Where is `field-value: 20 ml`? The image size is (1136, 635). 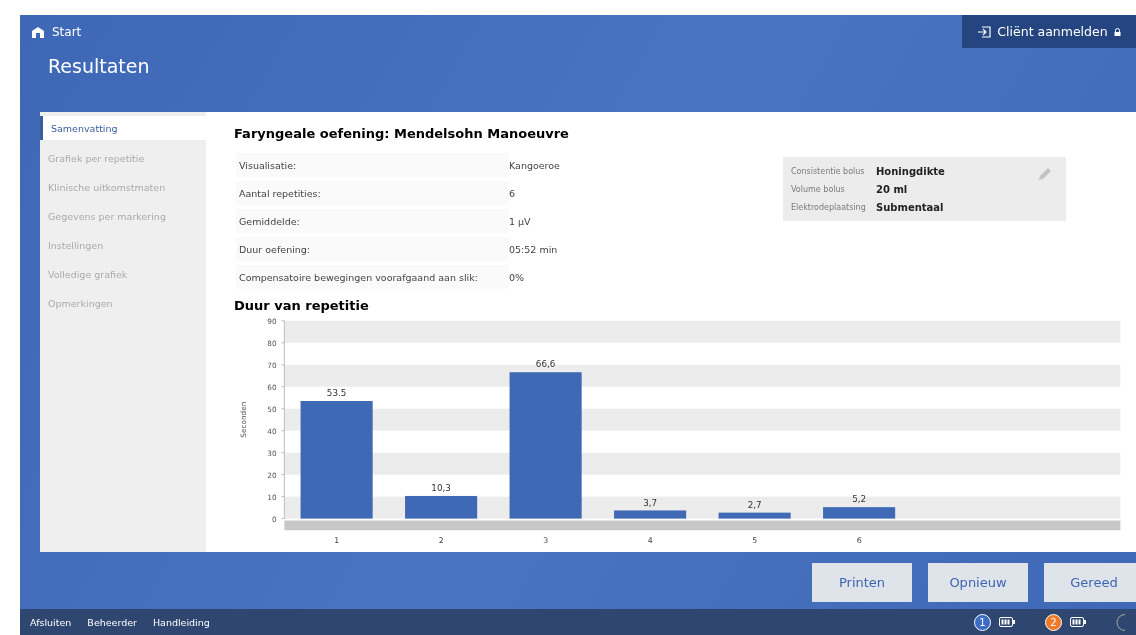 field-value: 20 ml is located at coordinates (892, 189).